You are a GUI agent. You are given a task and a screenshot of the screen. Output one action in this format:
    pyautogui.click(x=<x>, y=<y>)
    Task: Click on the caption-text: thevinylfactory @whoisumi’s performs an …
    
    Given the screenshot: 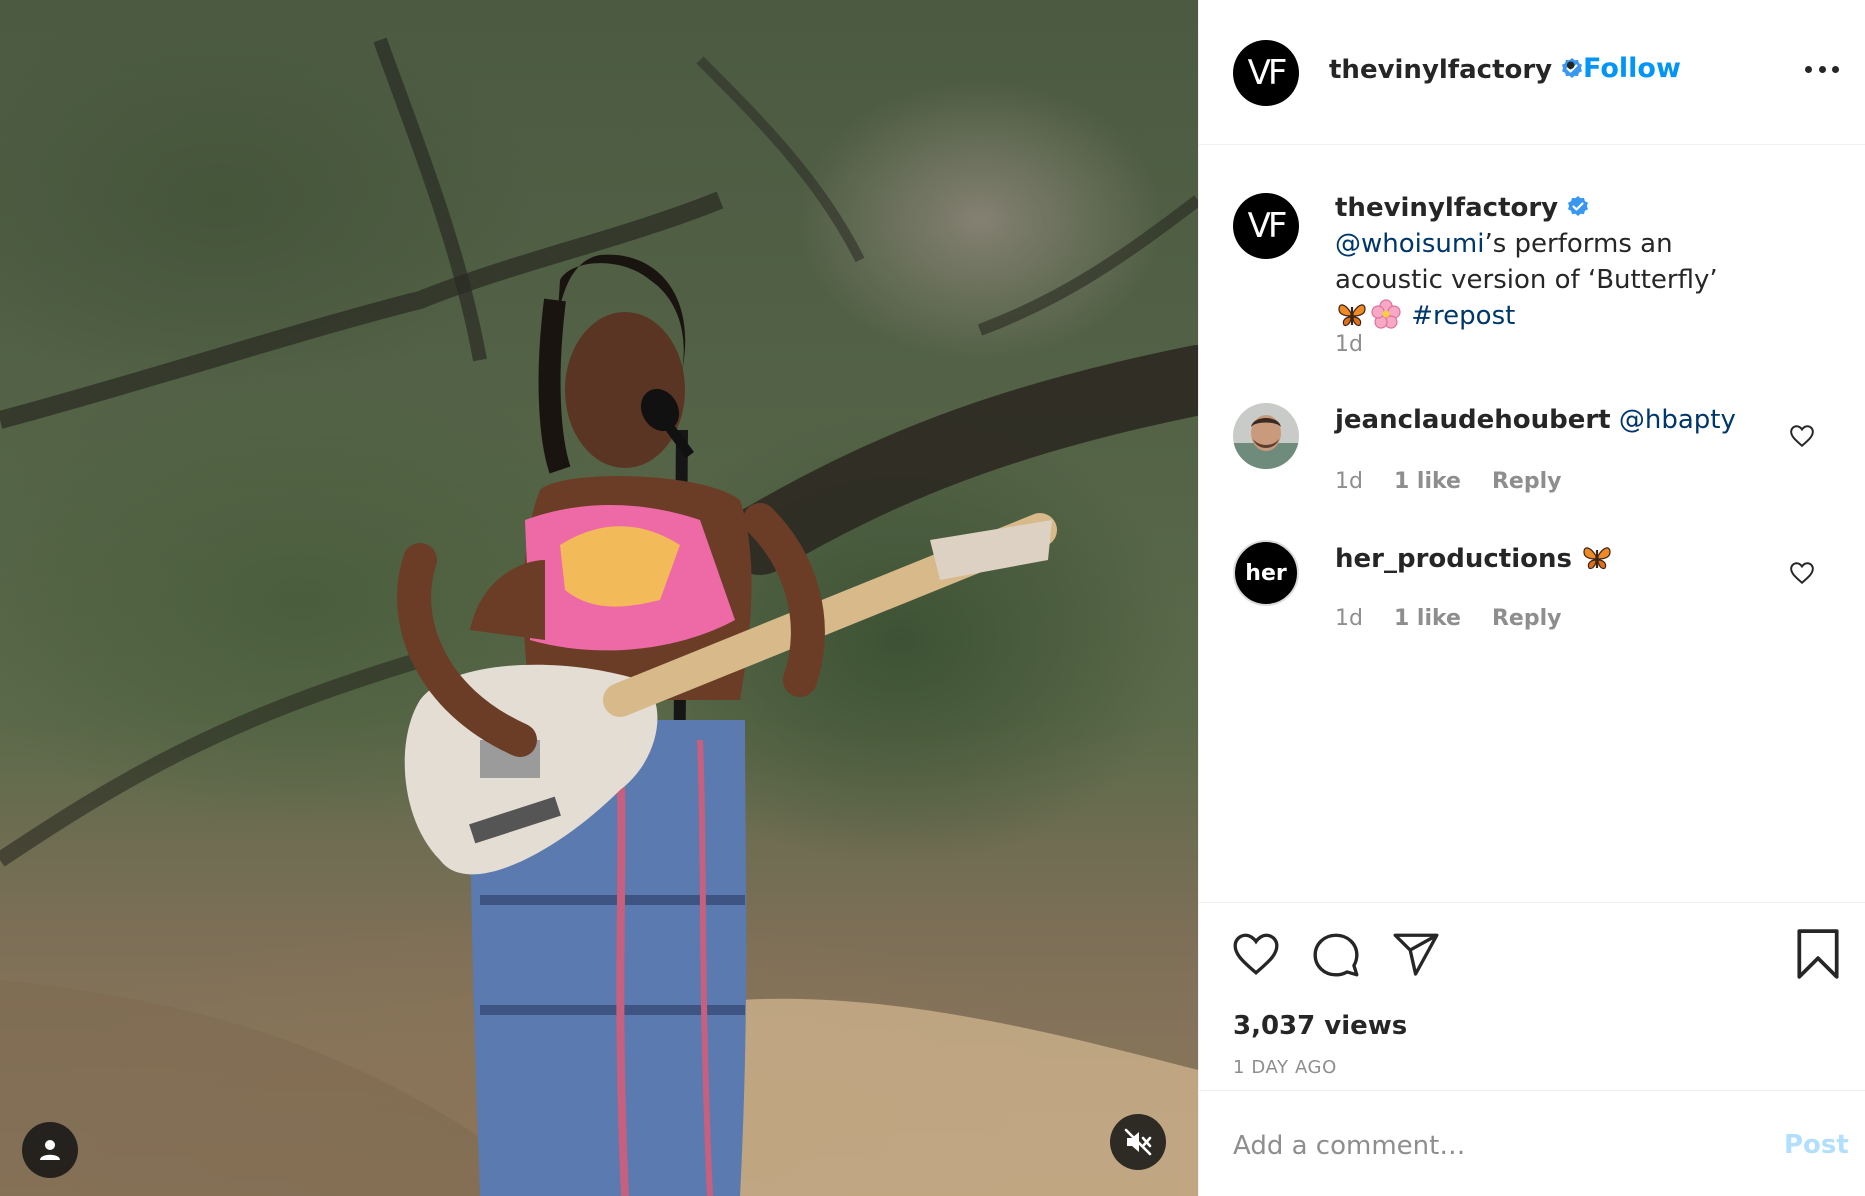 What is the action you would take?
    pyautogui.click(x=1545, y=262)
    